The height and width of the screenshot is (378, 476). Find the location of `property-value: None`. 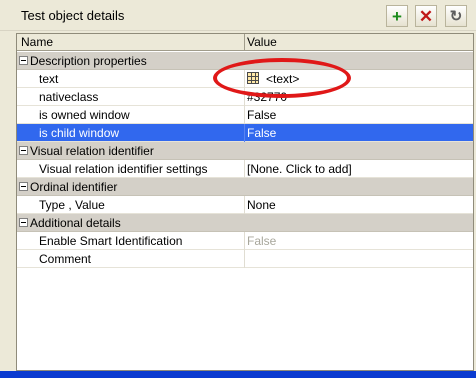

property-value: None is located at coordinates (261, 205).